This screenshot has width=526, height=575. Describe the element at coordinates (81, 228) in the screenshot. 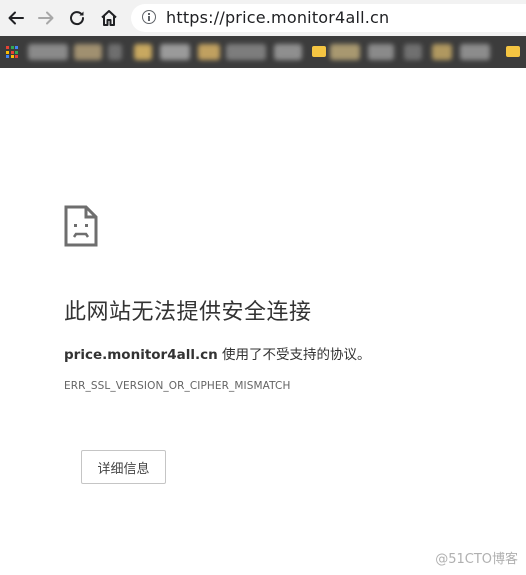

I see `sad-document-icon` at that location.